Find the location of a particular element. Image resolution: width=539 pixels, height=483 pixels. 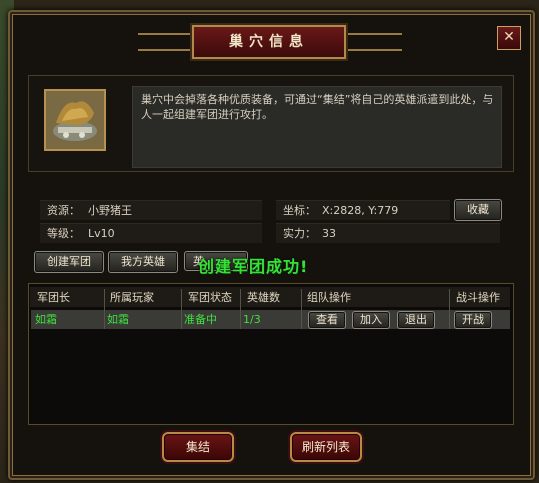

power-field: 实力： 33 is located at coordinates (388, 233).